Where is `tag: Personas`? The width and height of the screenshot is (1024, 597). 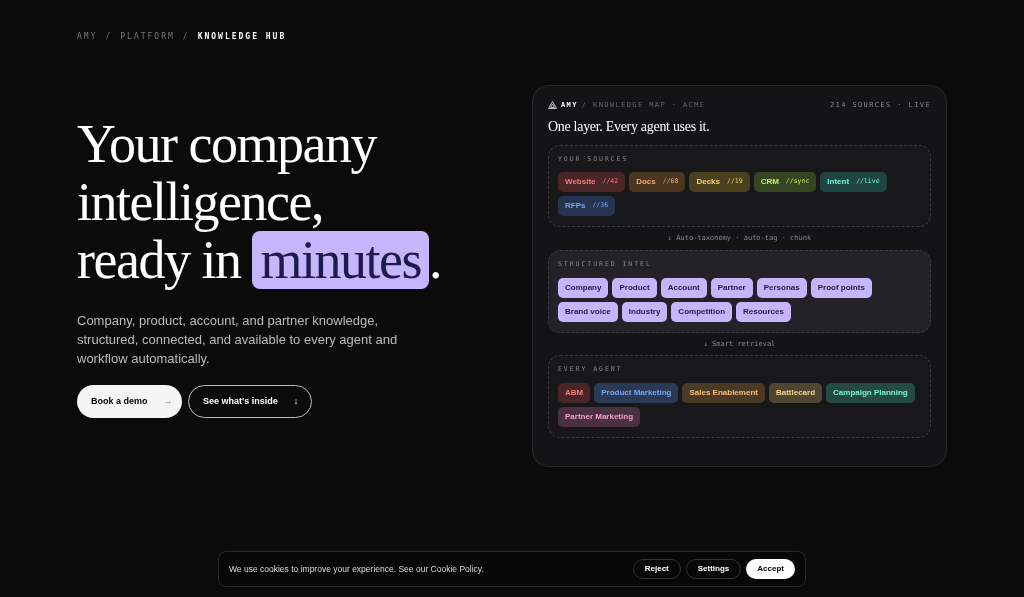
tag: Personas is located at coordinates (781, 287).